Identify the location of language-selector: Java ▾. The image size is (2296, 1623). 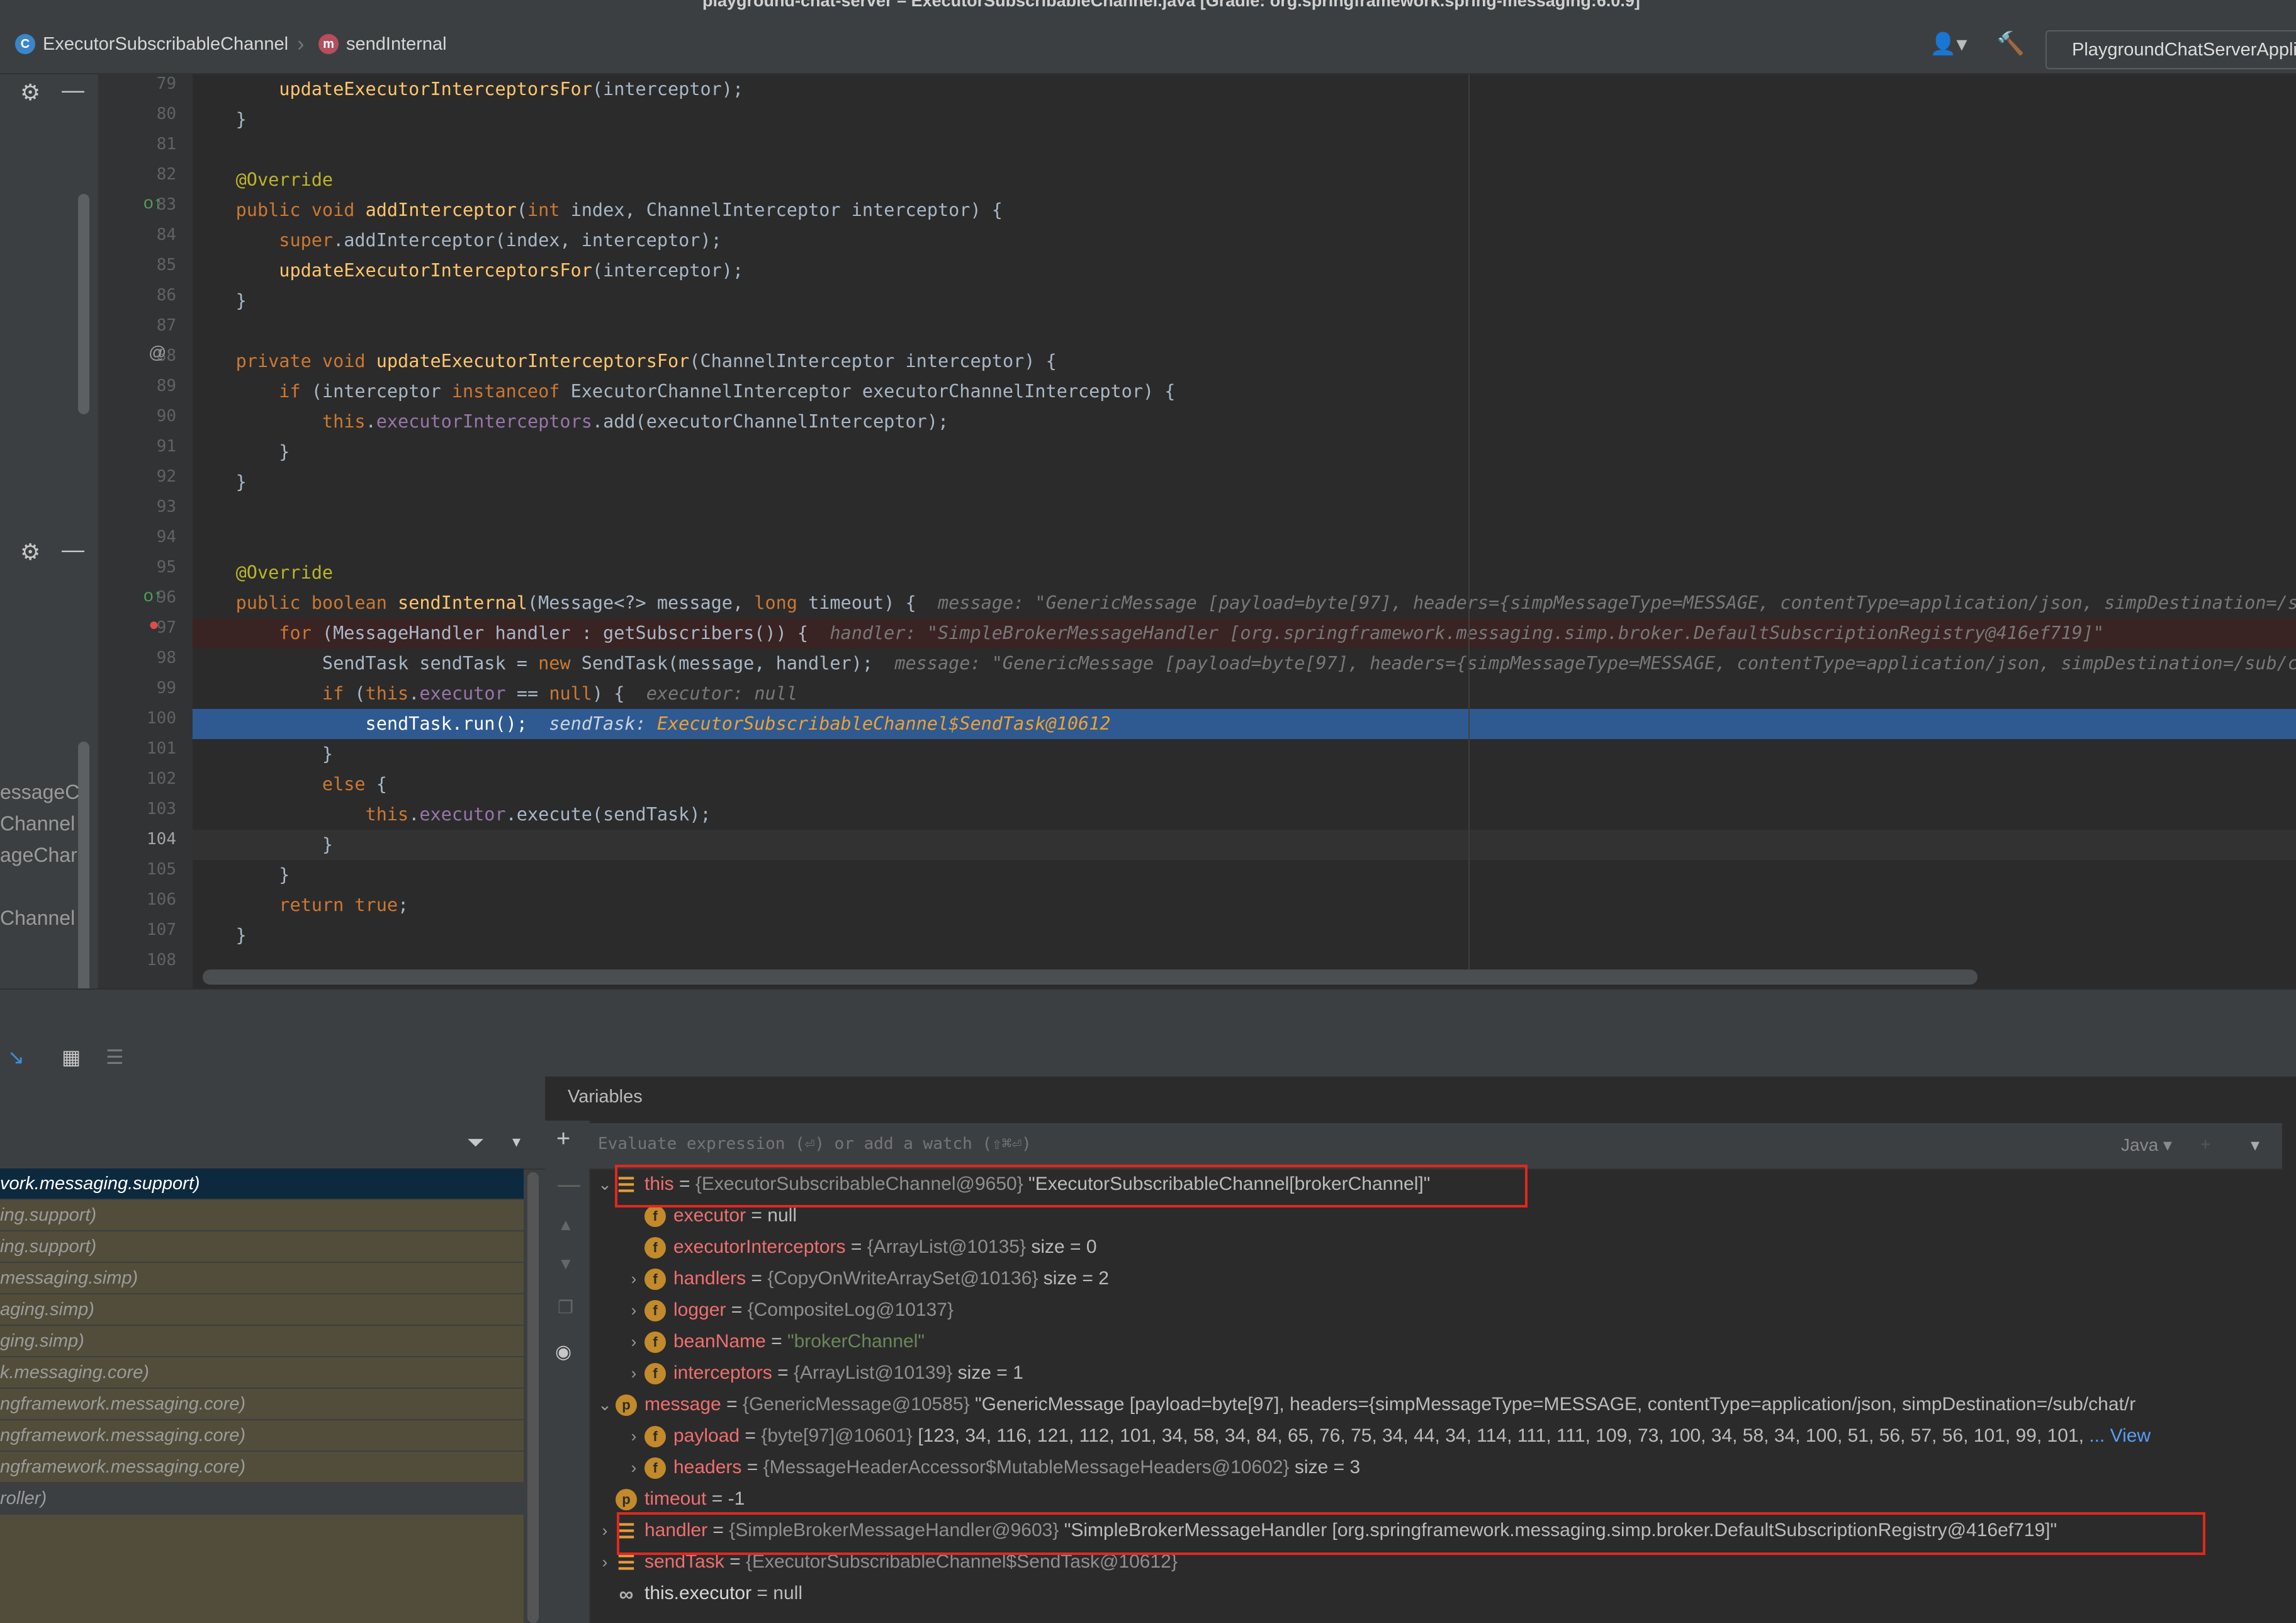
(2146, 1145).